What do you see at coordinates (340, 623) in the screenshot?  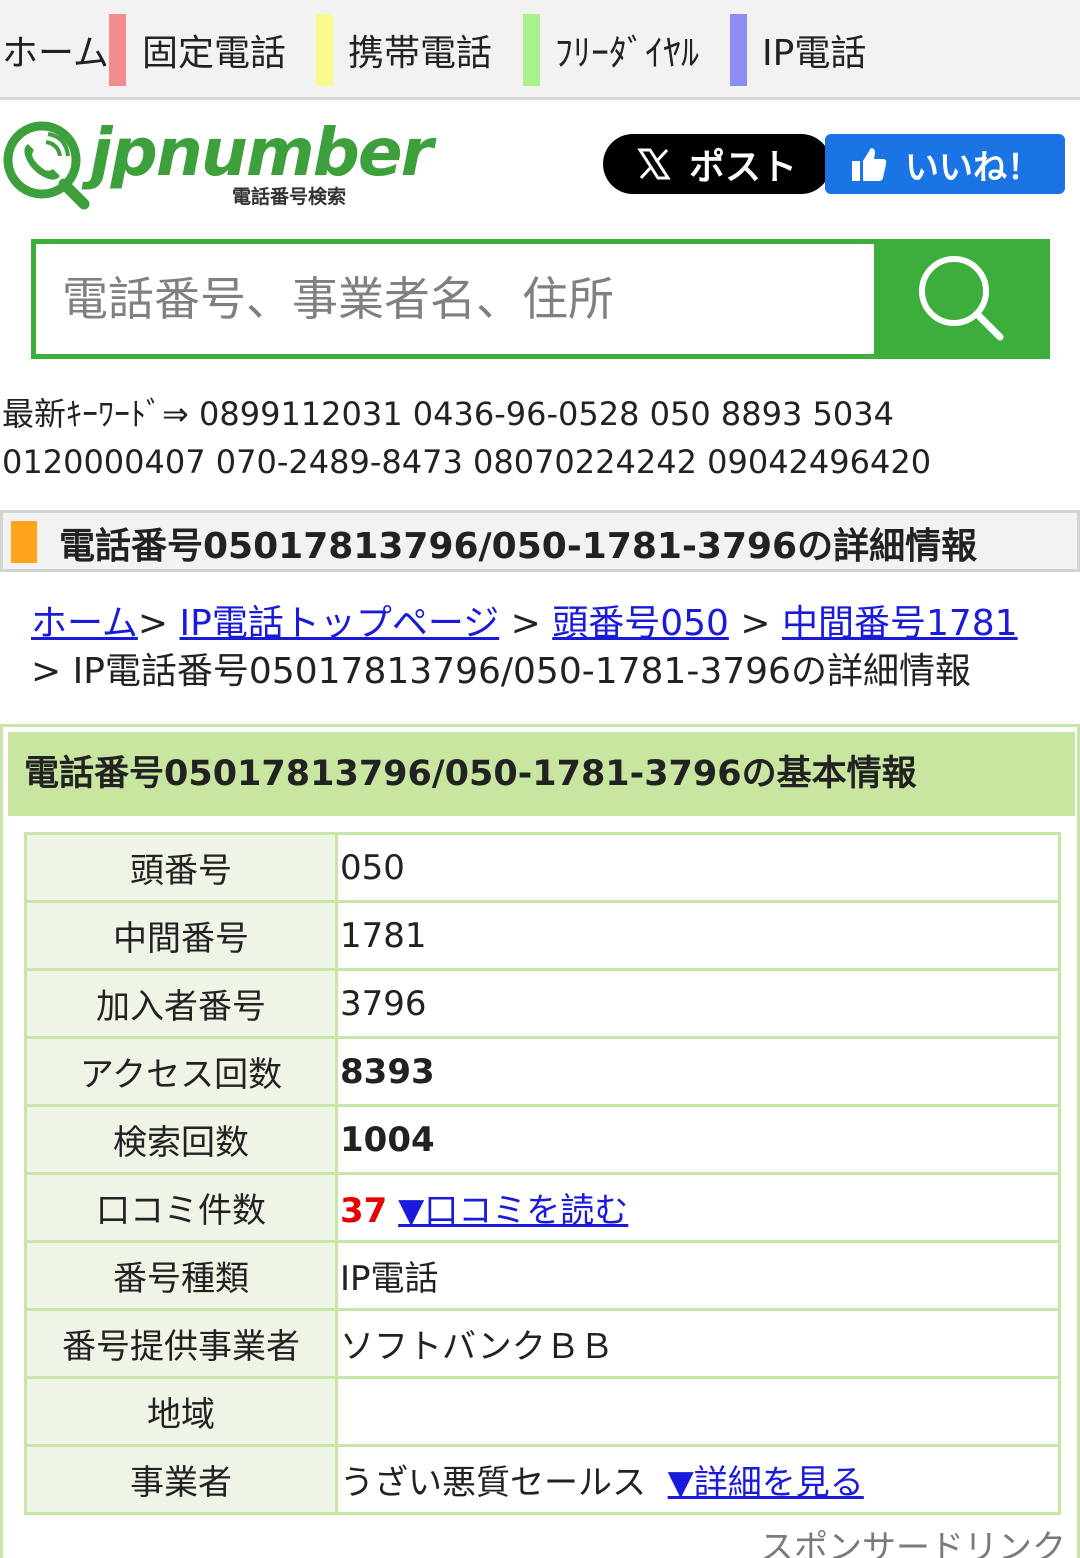 I see `breadcrumb-ip-top: IP電話トップページ` at bounding box center [340, 623].